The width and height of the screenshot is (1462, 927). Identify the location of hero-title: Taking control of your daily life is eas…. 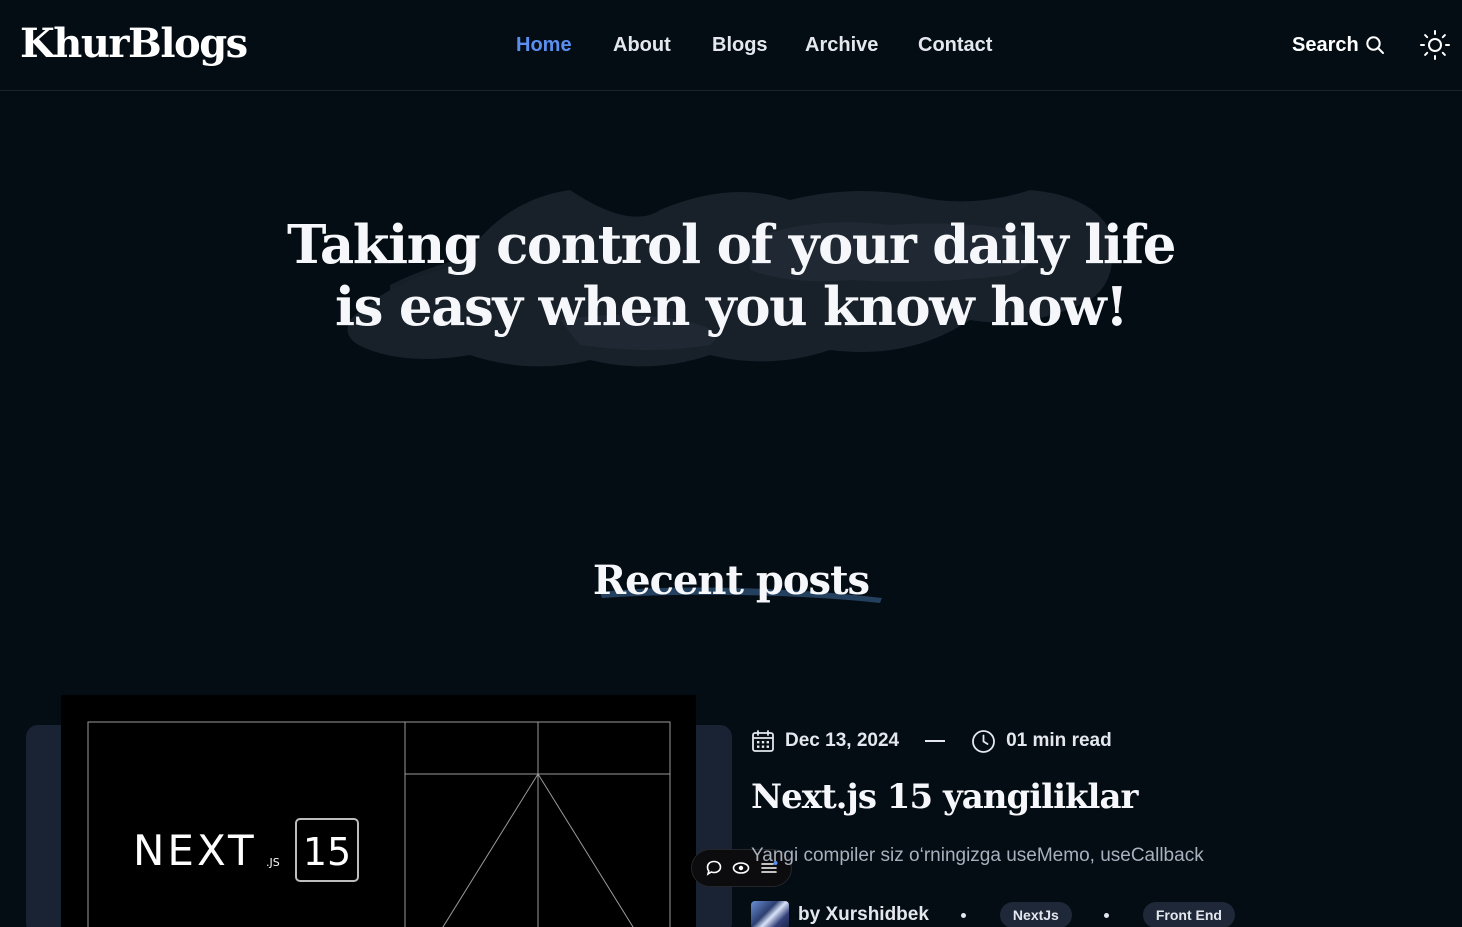
(731, 276).